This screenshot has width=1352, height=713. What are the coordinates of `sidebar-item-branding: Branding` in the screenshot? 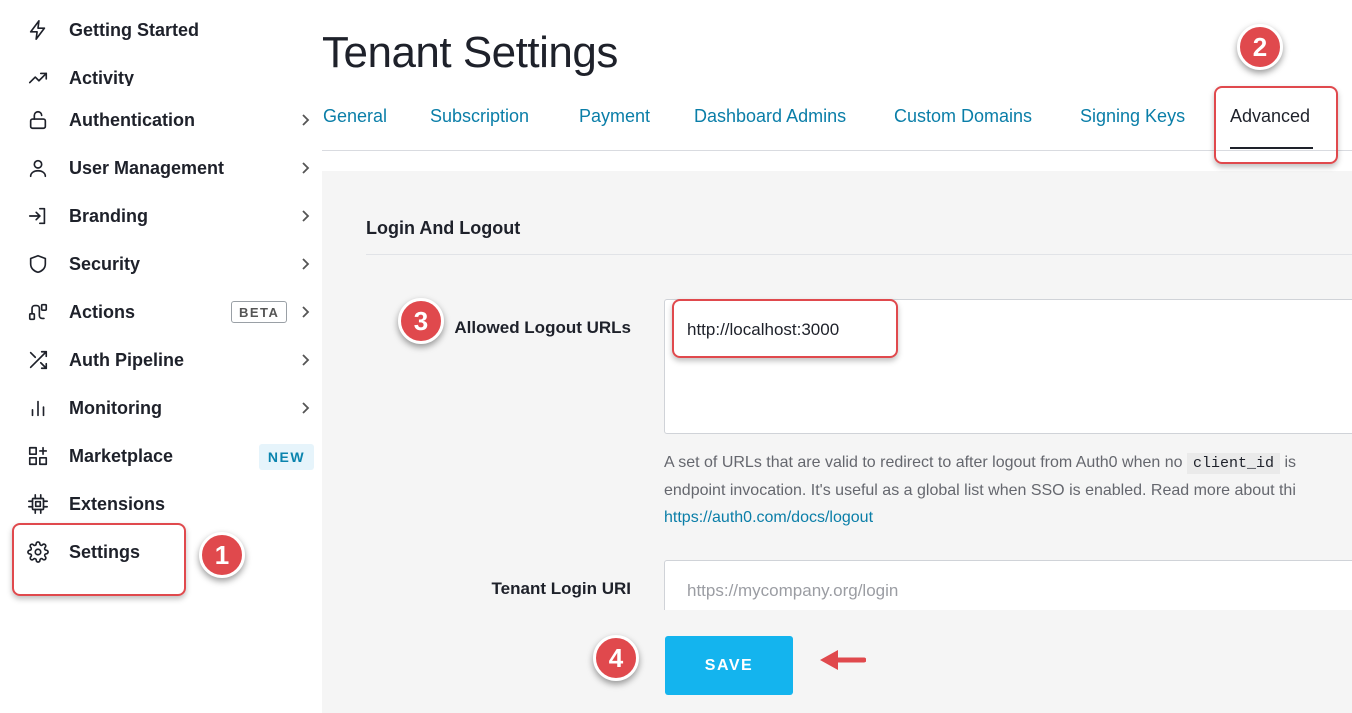 It's located at (161, 216).